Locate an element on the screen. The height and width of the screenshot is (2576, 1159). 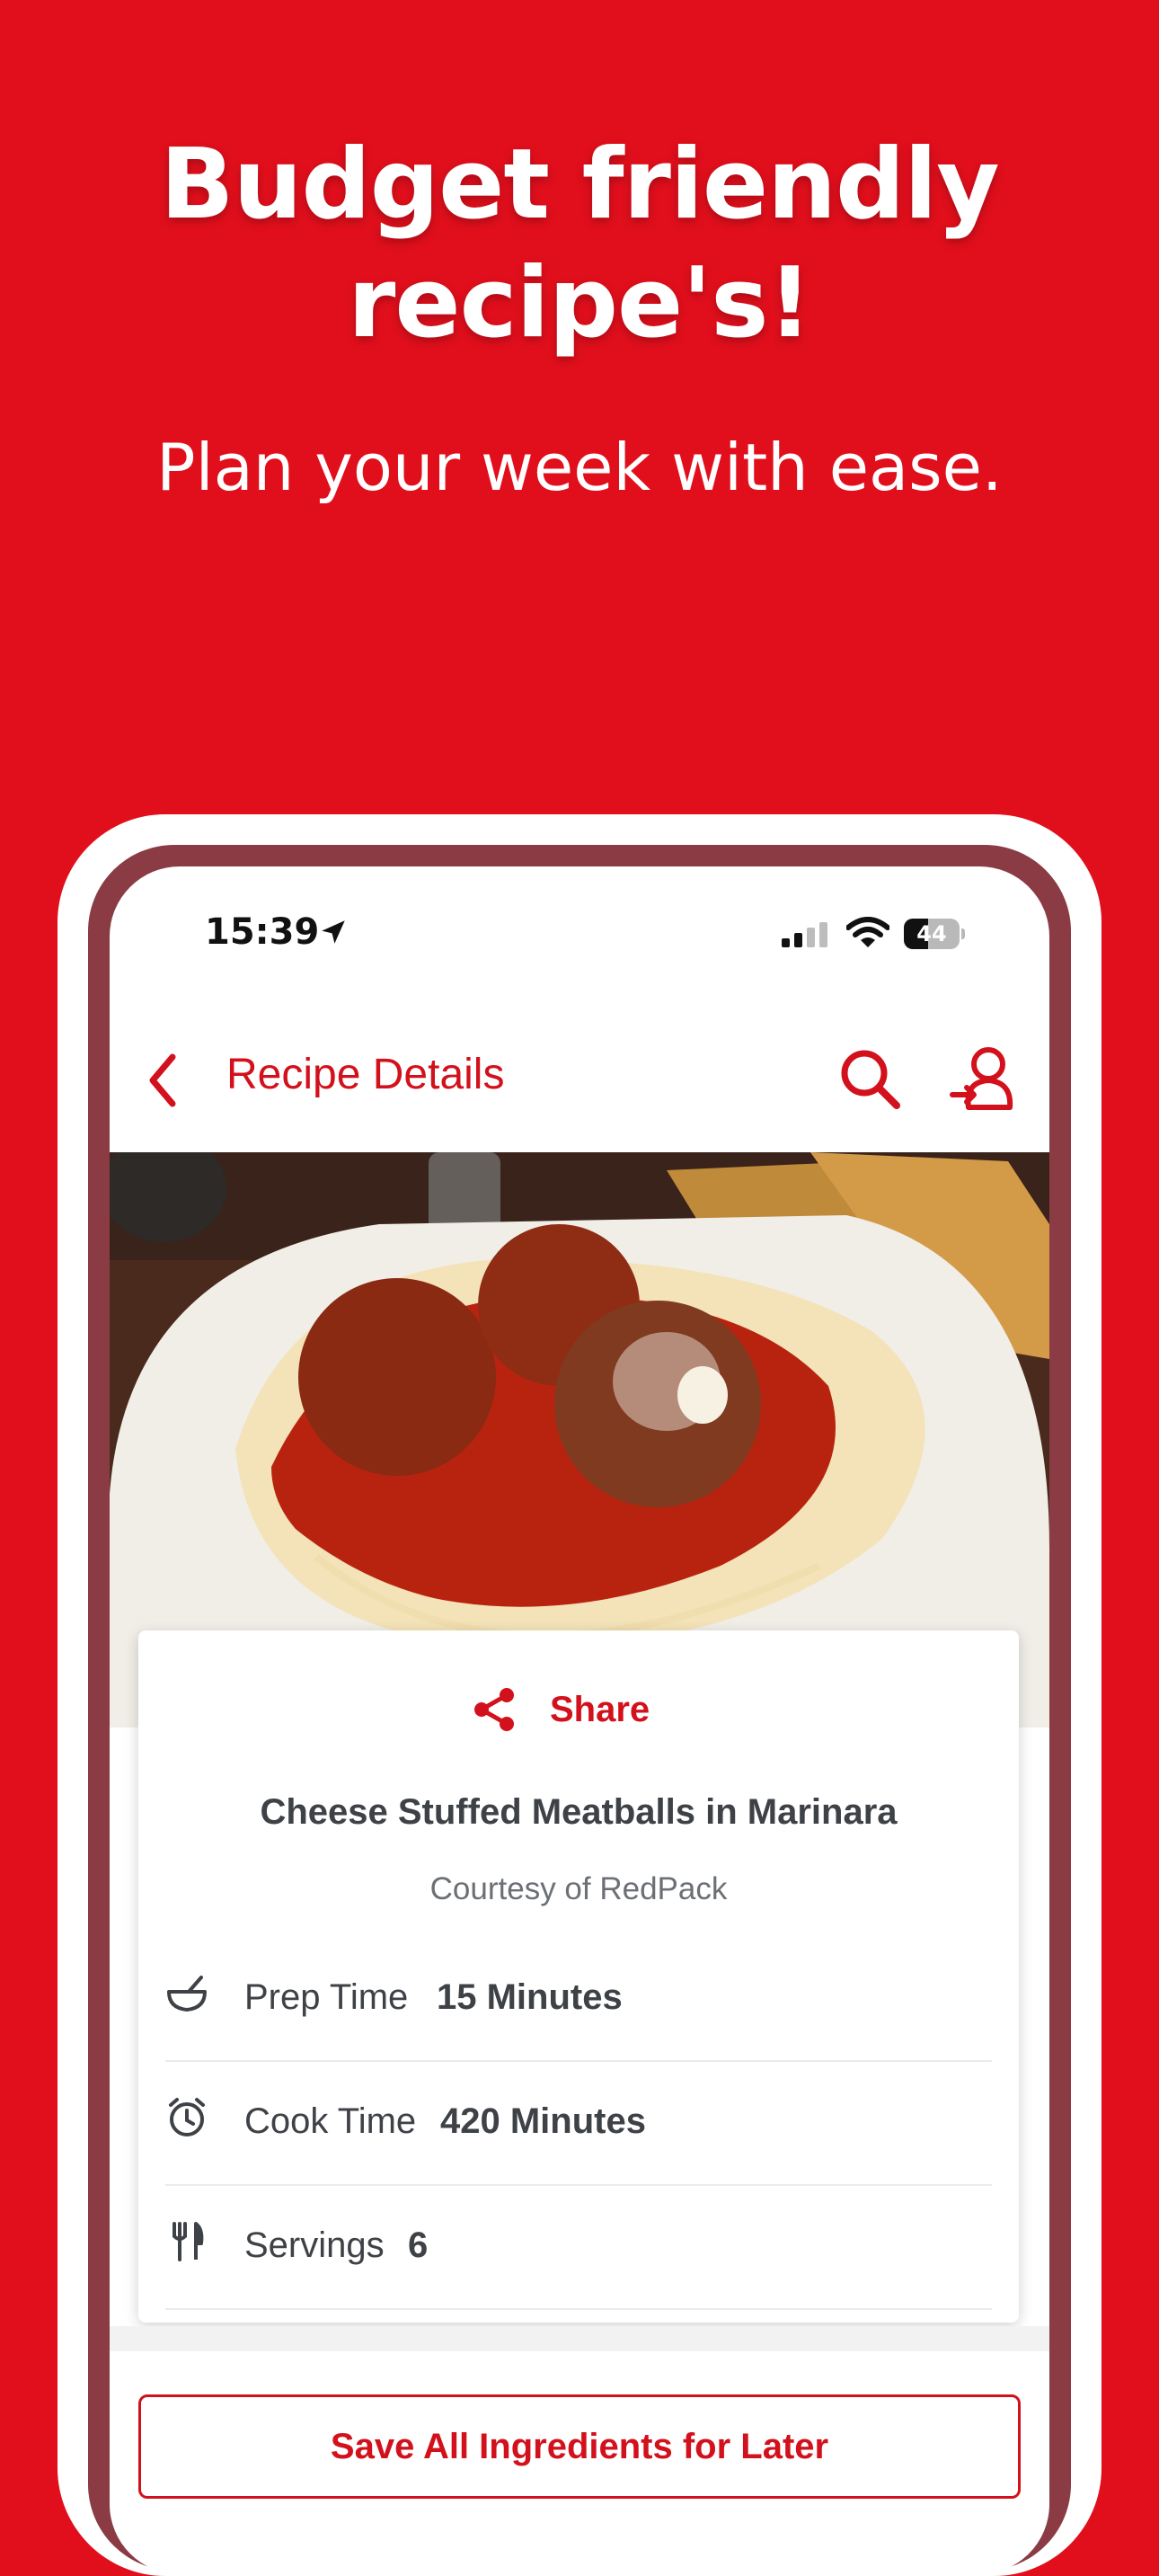
cook-time-row: Cook Time 420 Minutes is located at coordinates (578, 2123).